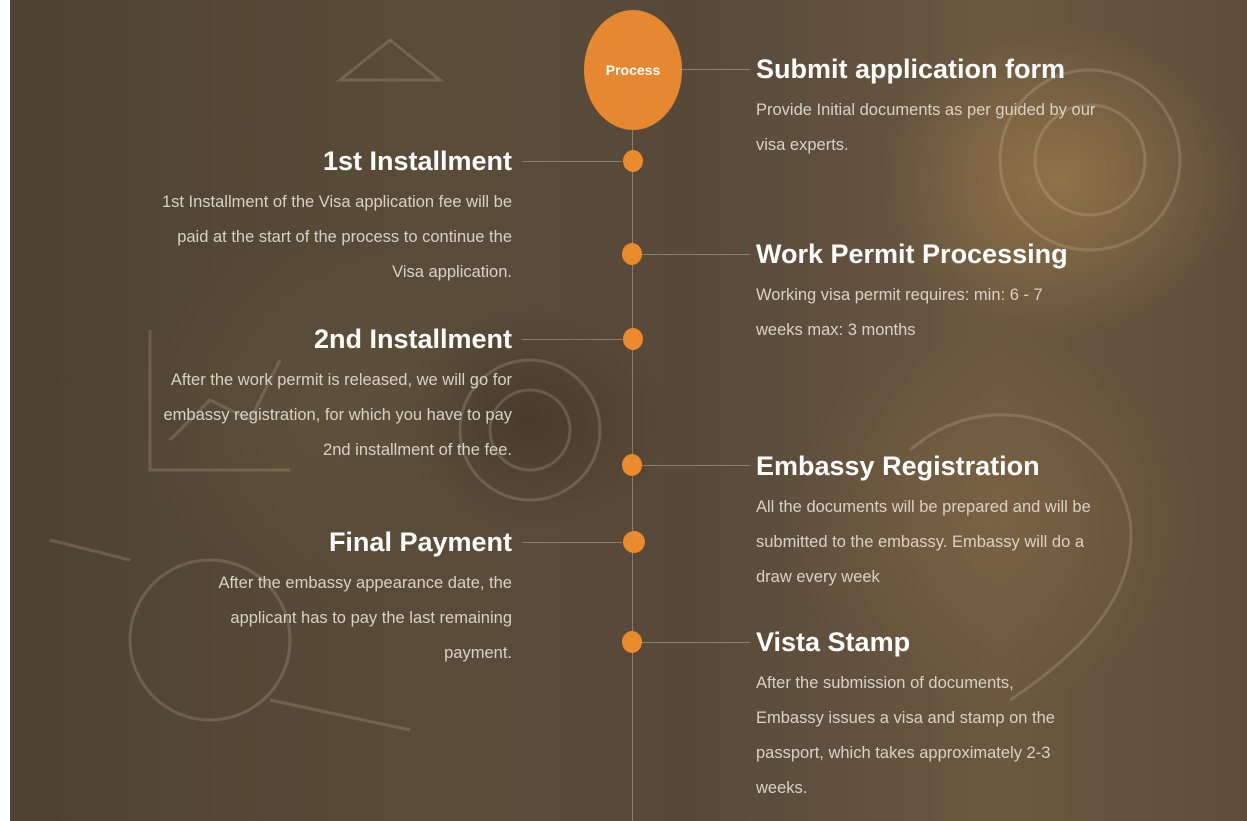 The image size is (1247, 821). I want to click on step-title: Vista Stamp, so click(833, 642).